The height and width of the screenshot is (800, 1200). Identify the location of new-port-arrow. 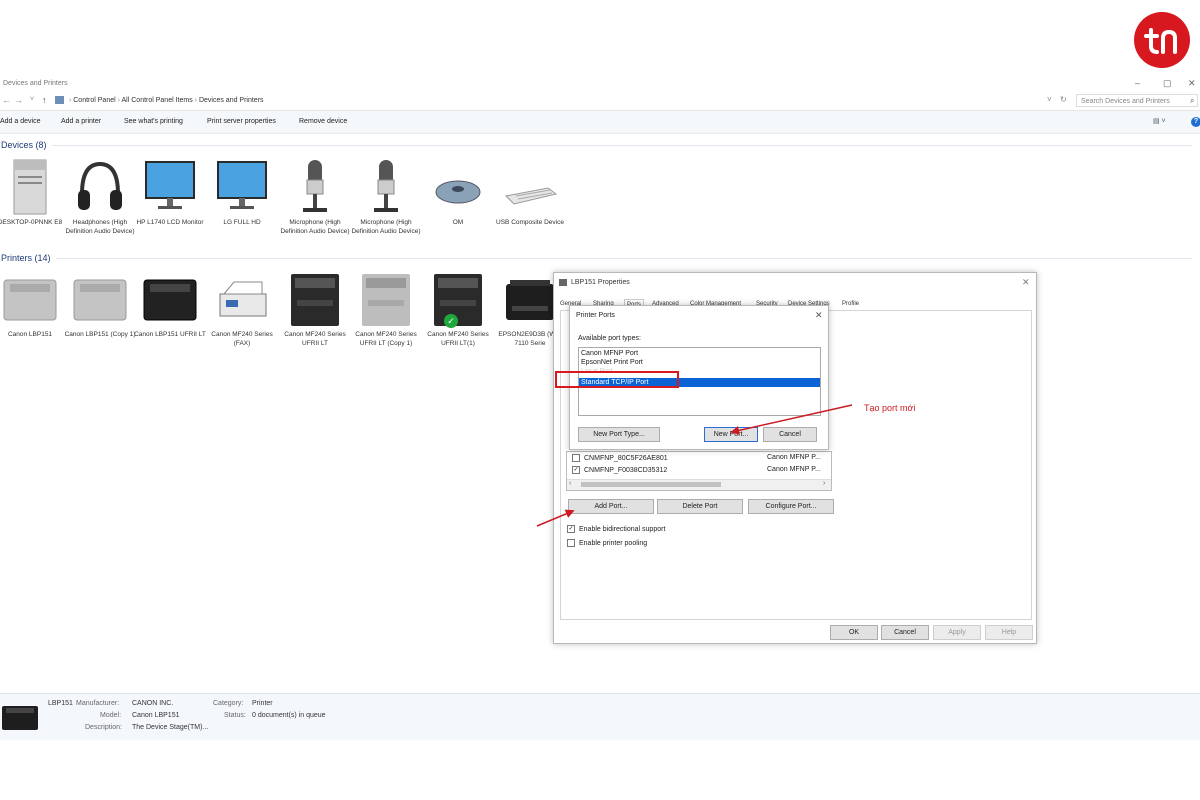
(791, 419).